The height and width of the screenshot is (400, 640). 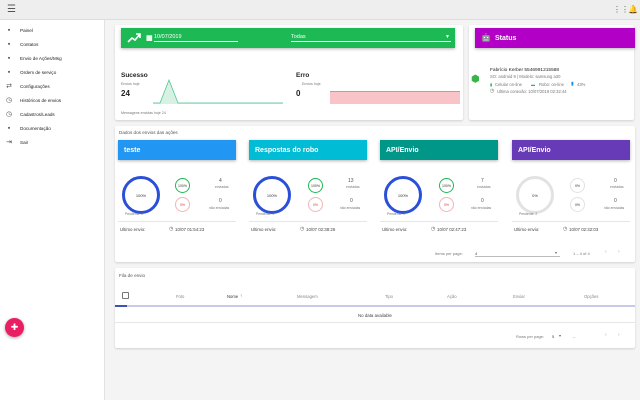 I want to click on items-per-page-select: 4, so click(x=517, y=254).